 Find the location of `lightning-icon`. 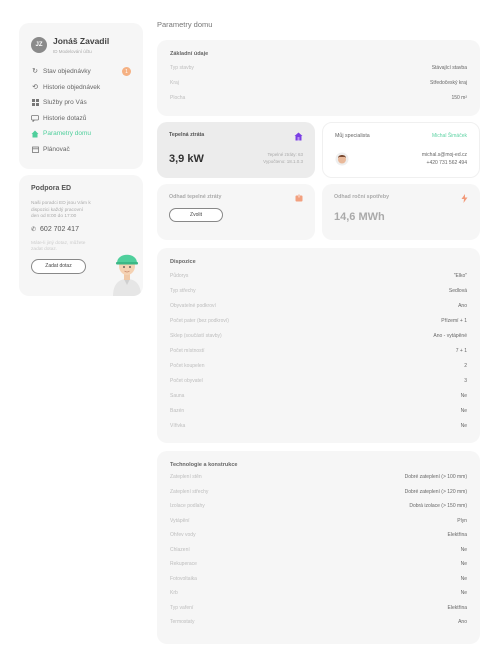

lightning-icon is located at coordinates (464, 199).